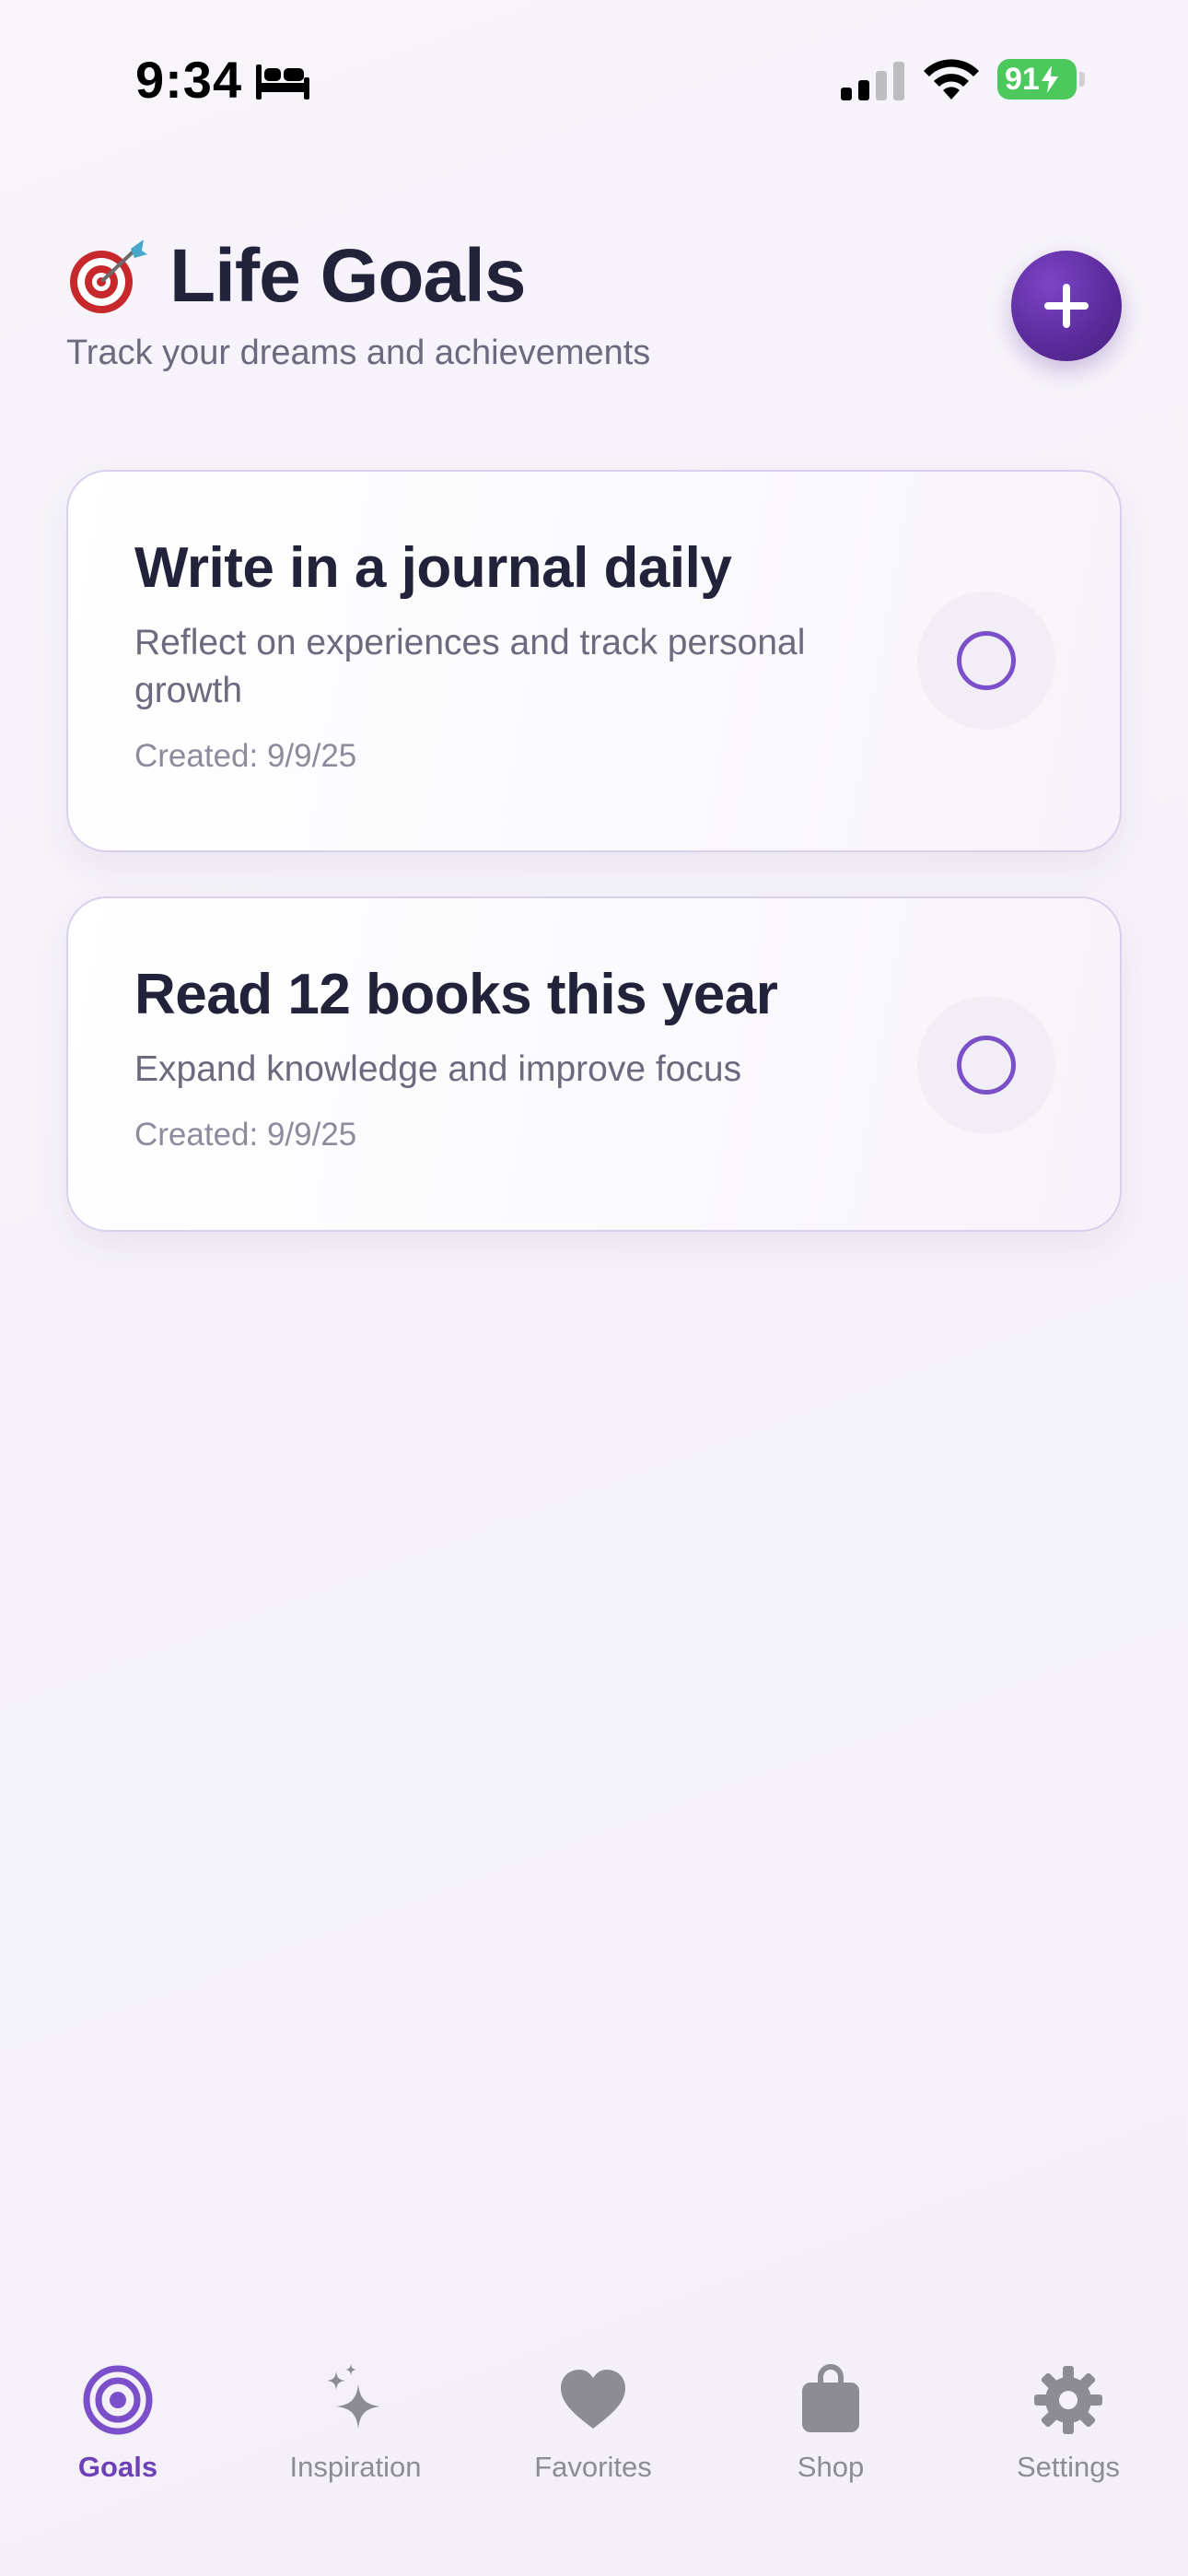 The height and width of the screenshot is (2576, 1188). I want to click on title-row: Life Goals, so click(594, 276).